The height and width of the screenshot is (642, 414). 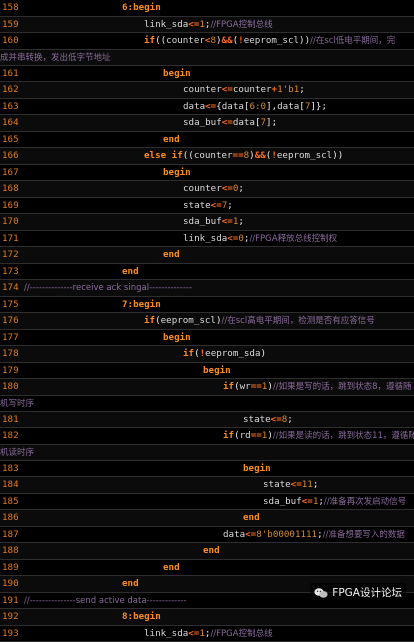 I want to click on code-text: counter<=counter+1'b1;, so click(x=244, y=90).